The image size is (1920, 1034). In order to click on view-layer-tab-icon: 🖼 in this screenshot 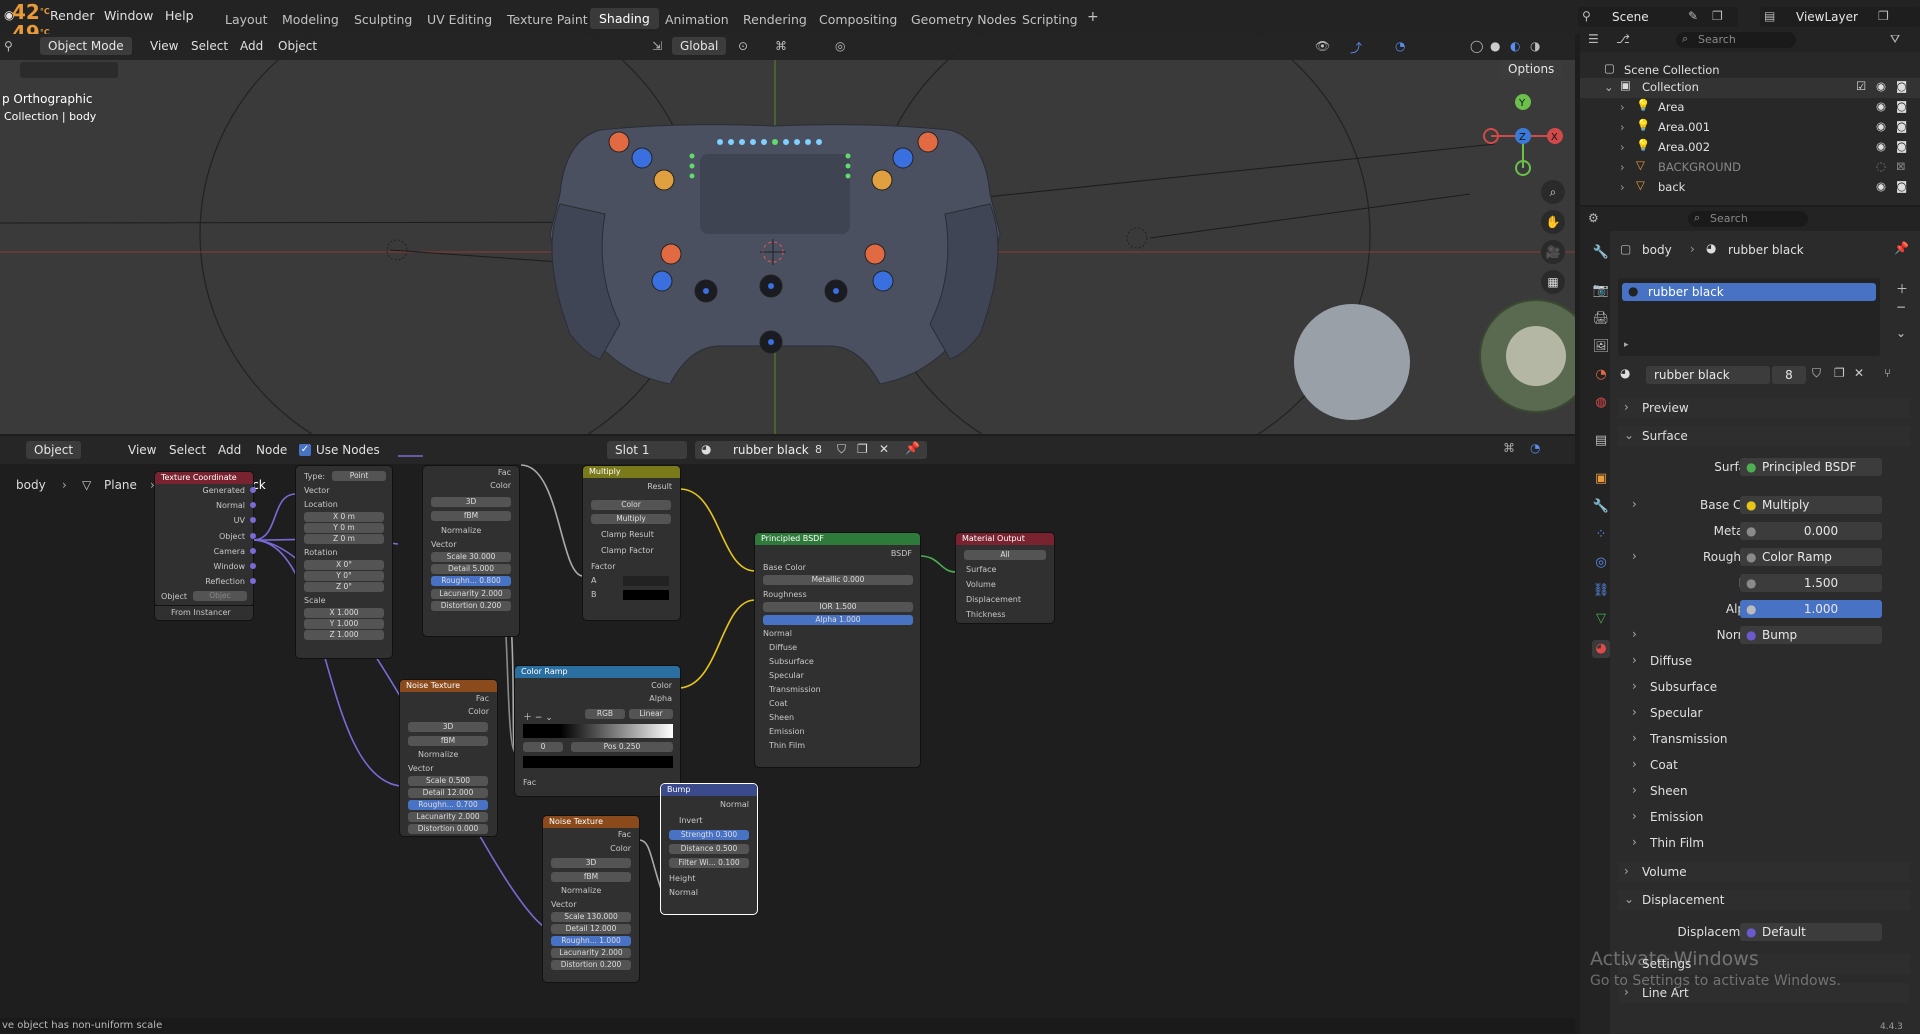, I will do `click(1601, 347)`.